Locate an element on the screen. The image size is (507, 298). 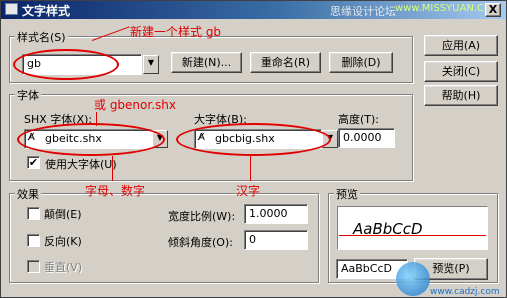
backwards-checkbox is located at coordinates (33, 240).